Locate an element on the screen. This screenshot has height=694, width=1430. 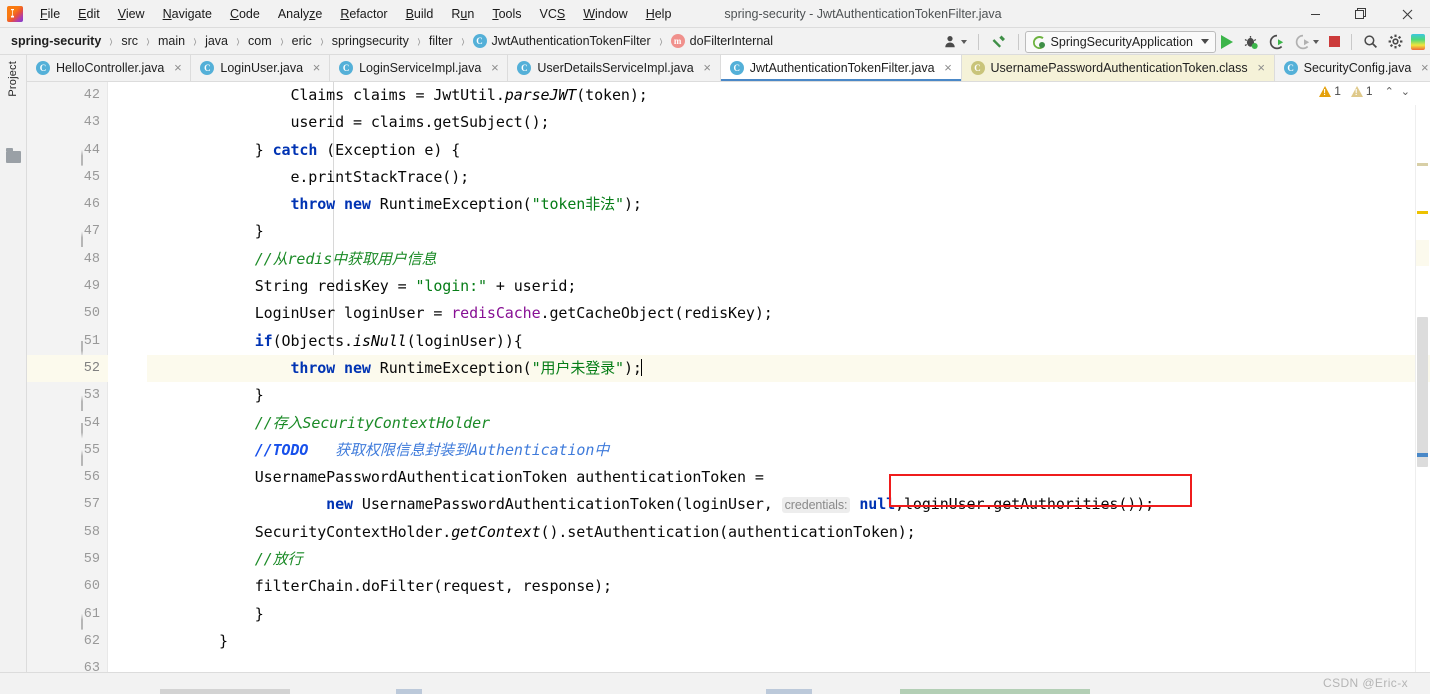
gutter-row: 46 is located at coordinates (91, 205).